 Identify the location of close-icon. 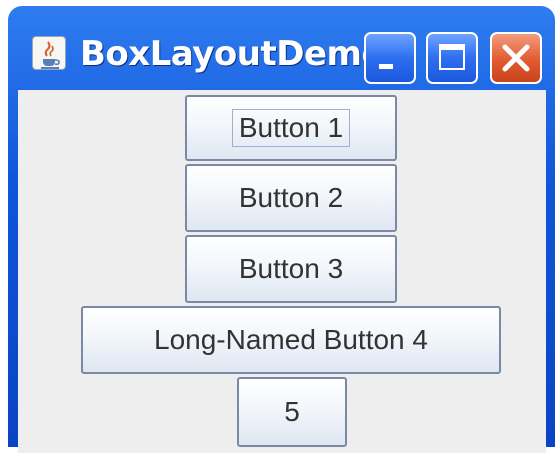
(516, 58).